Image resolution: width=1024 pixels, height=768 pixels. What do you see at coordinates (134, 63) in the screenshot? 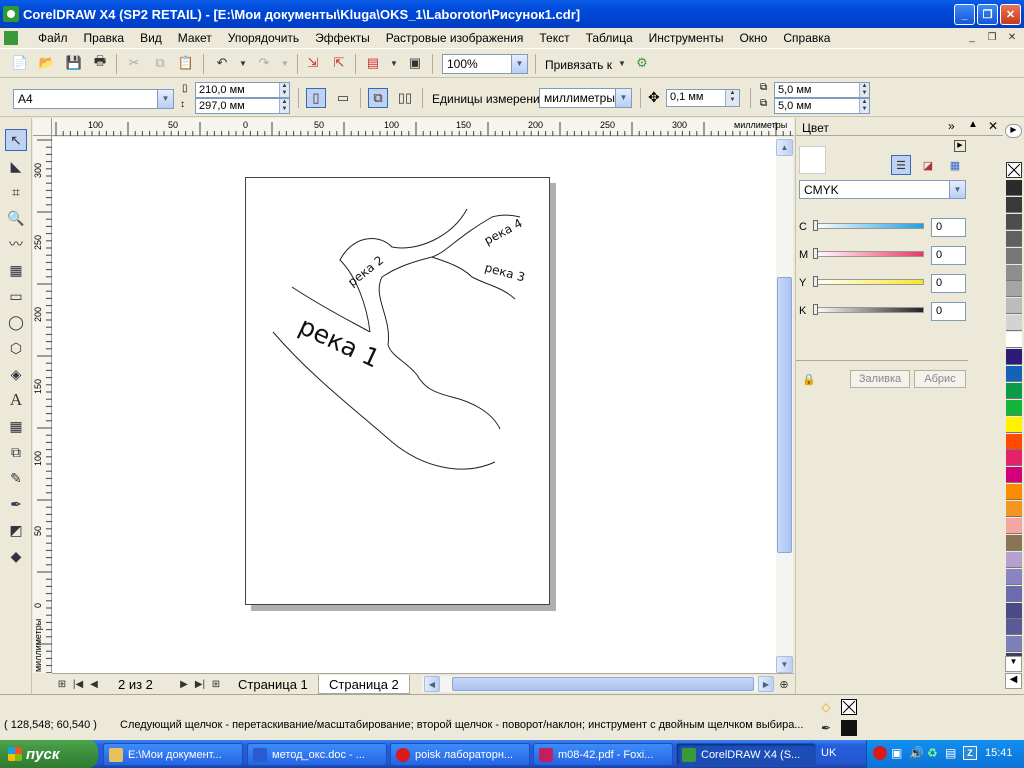
I see `cut-icon: ✂` at bounding box center [134, 63].